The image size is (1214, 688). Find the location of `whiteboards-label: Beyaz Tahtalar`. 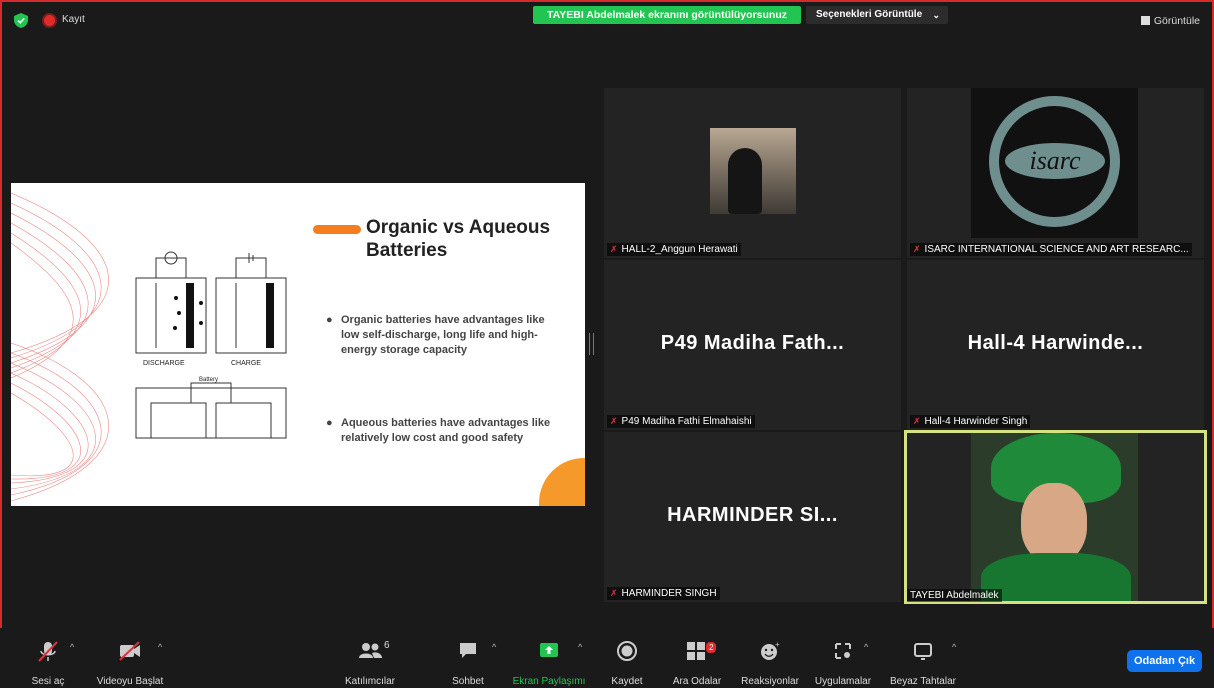

whiteboards-label: Beyaz Tahtalar is located at coordinates (923, 681).